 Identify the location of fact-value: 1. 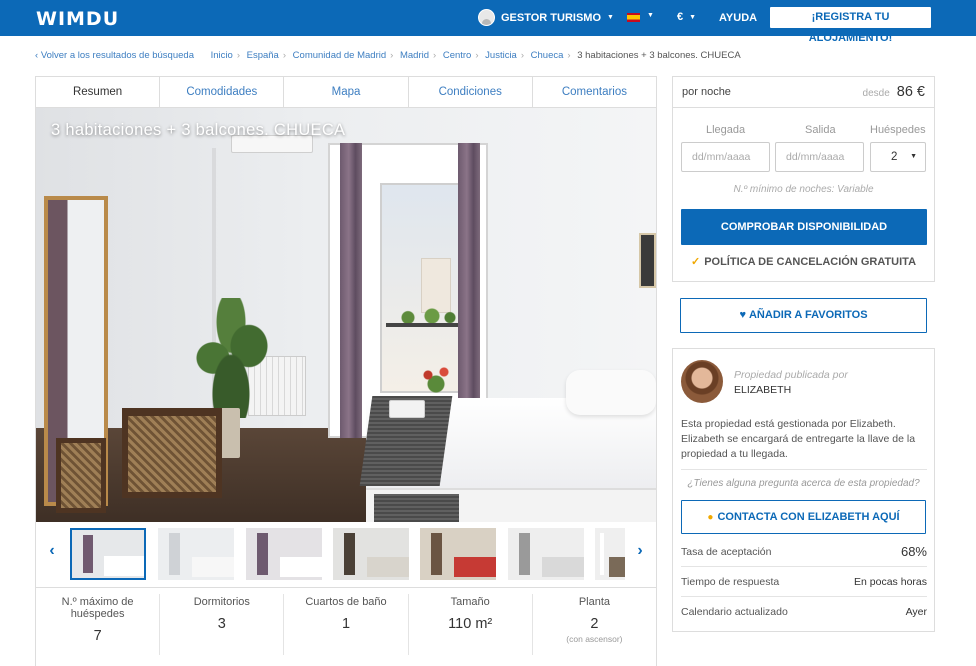
(346, 624).